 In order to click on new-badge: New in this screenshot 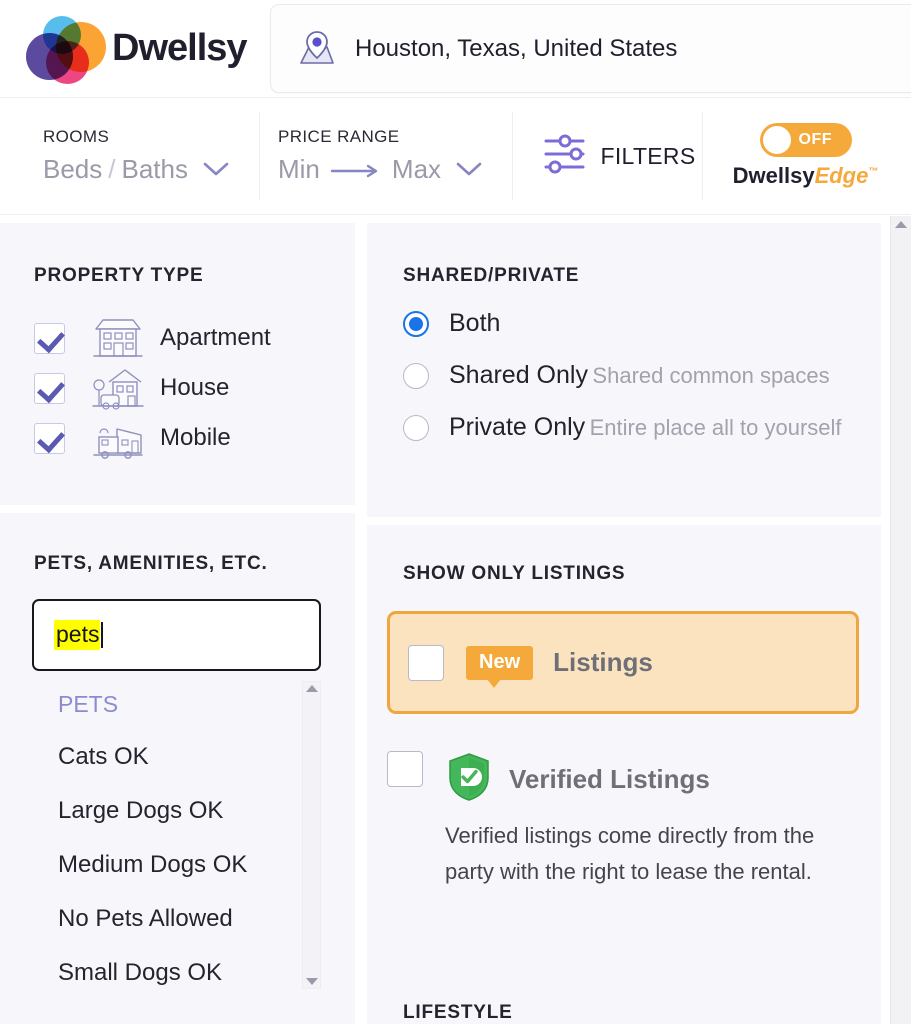, I will do `click(500, 666)`.